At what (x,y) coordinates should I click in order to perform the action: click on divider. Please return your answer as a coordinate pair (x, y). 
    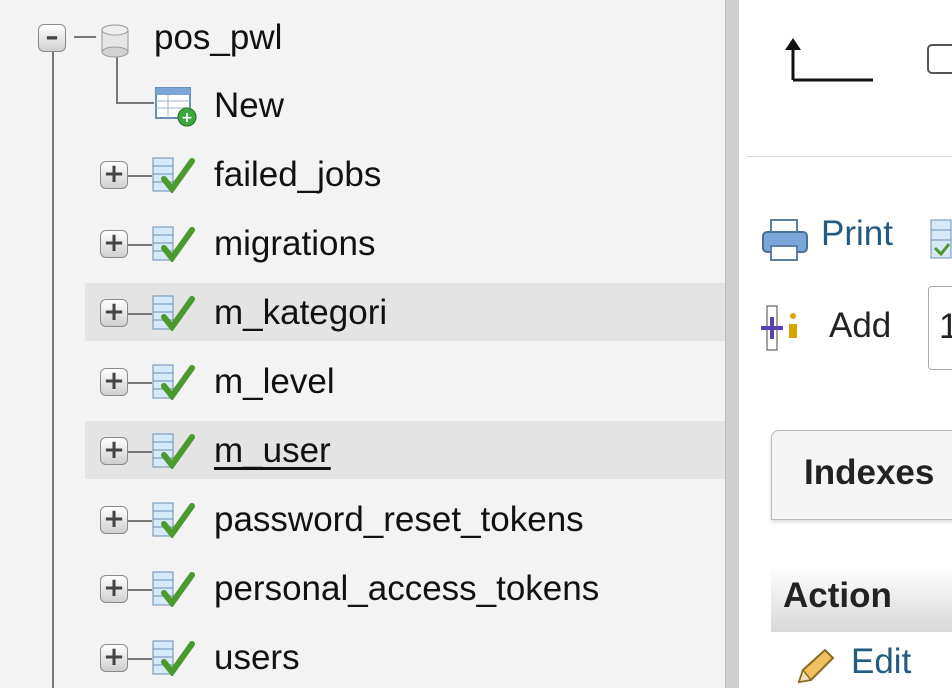
    Looking at the image, I should click on (849, 156).